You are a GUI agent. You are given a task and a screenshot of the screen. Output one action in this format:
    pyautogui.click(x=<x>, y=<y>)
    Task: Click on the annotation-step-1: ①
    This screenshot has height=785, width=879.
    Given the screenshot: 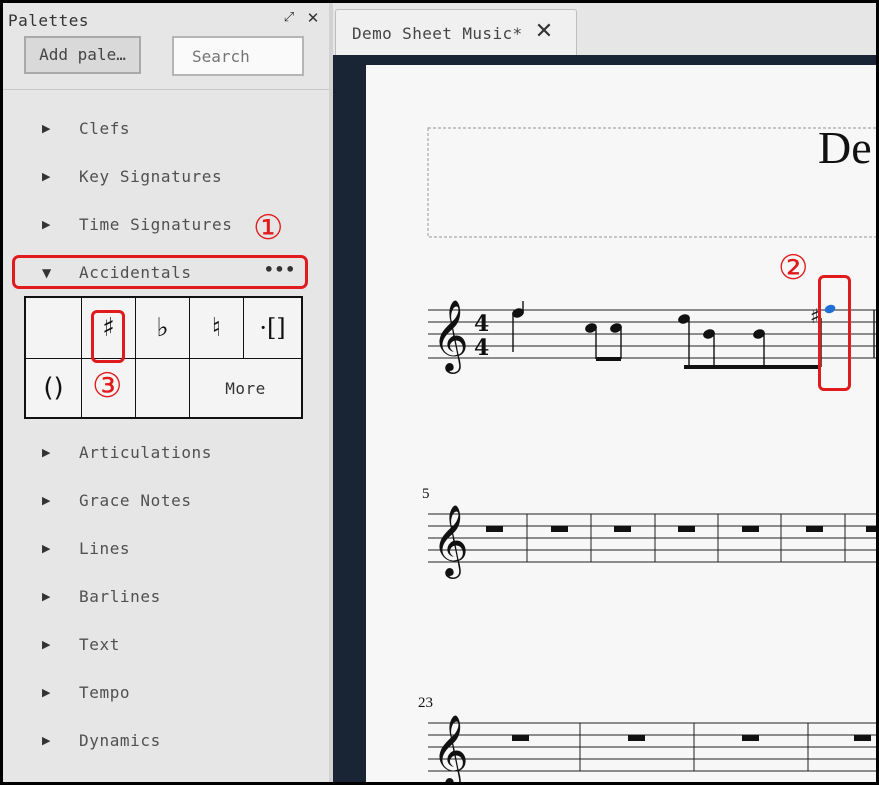 What is the action you would take?
    pyautogui.click(x=268, y=228)
    